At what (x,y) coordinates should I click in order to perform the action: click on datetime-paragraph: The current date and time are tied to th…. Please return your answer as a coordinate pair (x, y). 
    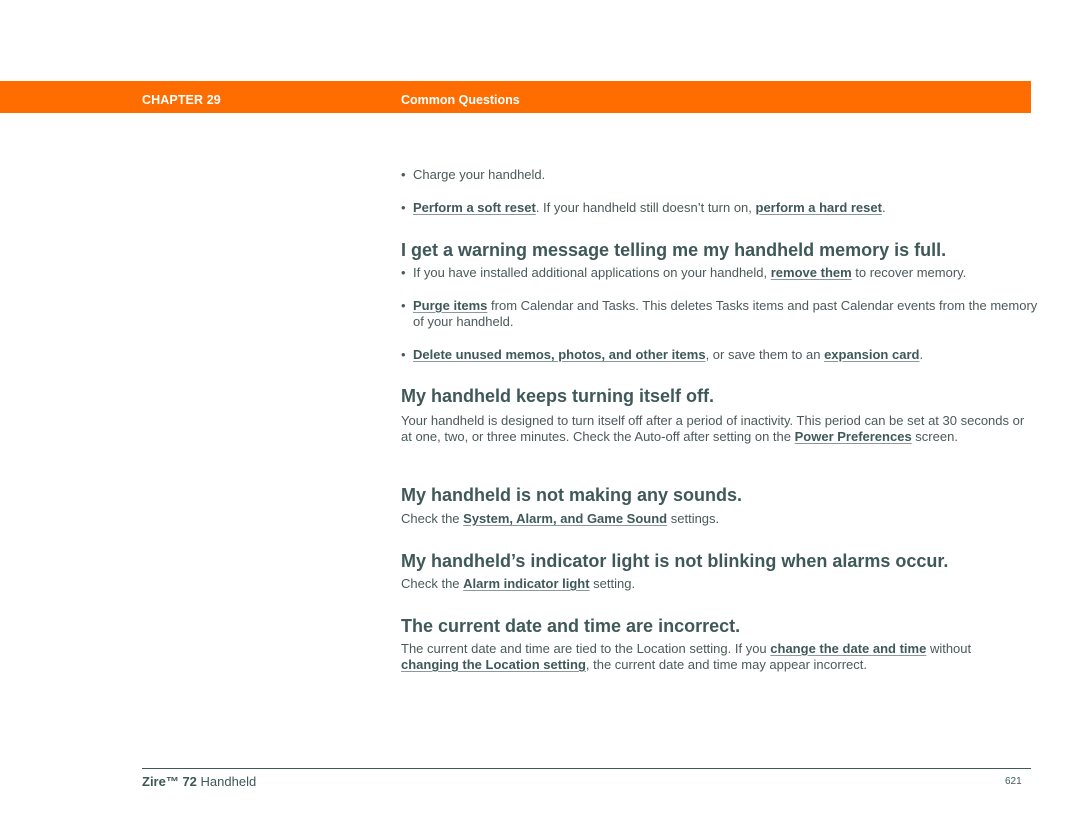
    Looking at the image, I should click on (686, 656).